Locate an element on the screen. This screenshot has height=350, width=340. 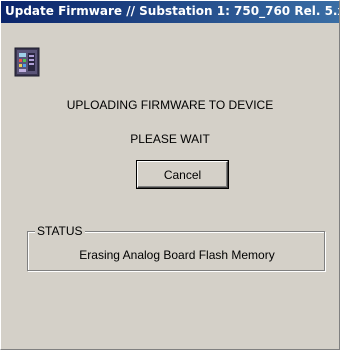
status-message: Erasing Analog Board Flash Memory is located at coordinates (177, 255).